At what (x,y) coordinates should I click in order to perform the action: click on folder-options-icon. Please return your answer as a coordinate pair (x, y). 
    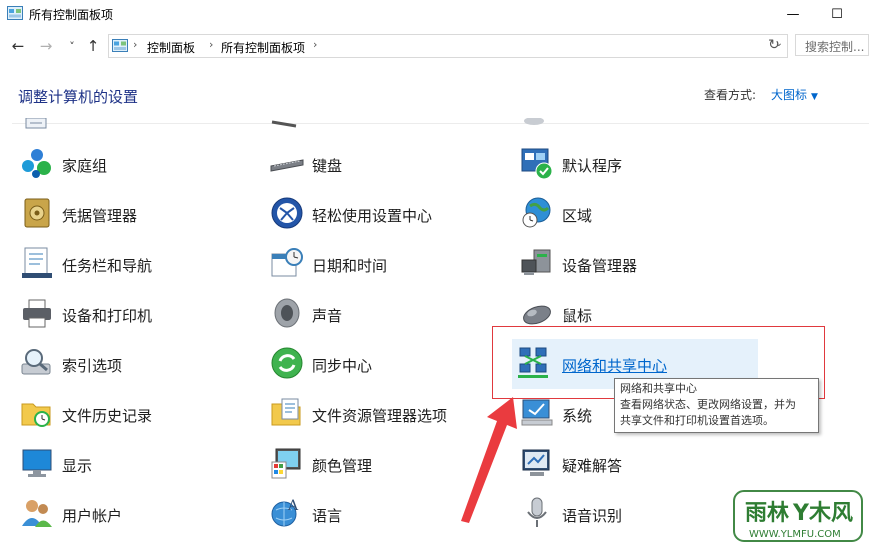
    Looking at the image, I should click on (286, 412).